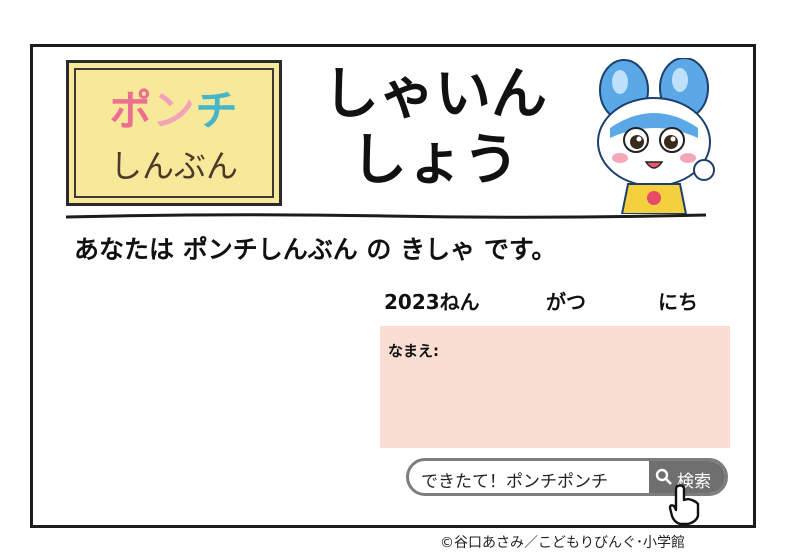 The image size is (793, 558). What do you see at coordinates (413, 351) in the screenshot?
I see `name-label: なまえ:` at bounding box center [413, 351].